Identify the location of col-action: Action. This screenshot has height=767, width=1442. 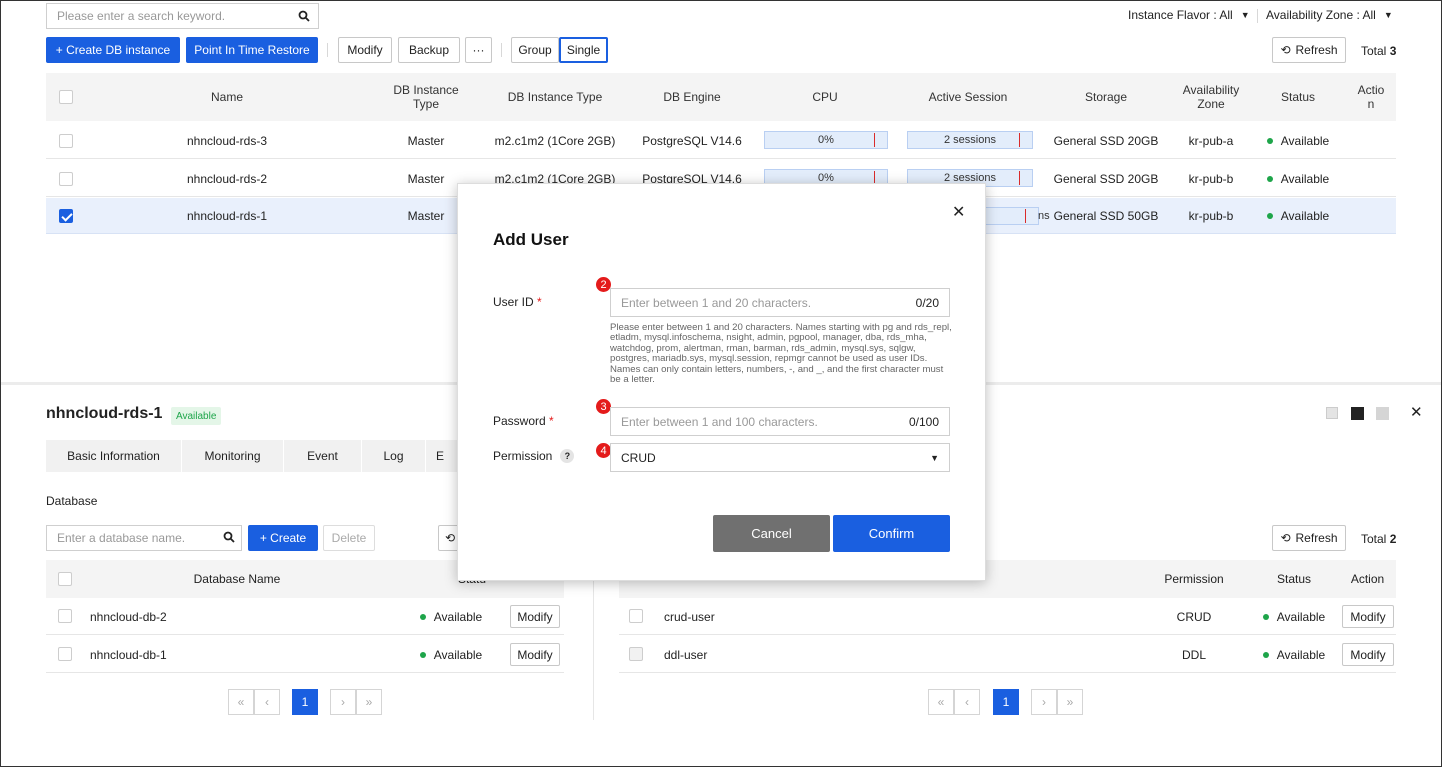
(1367, 579).